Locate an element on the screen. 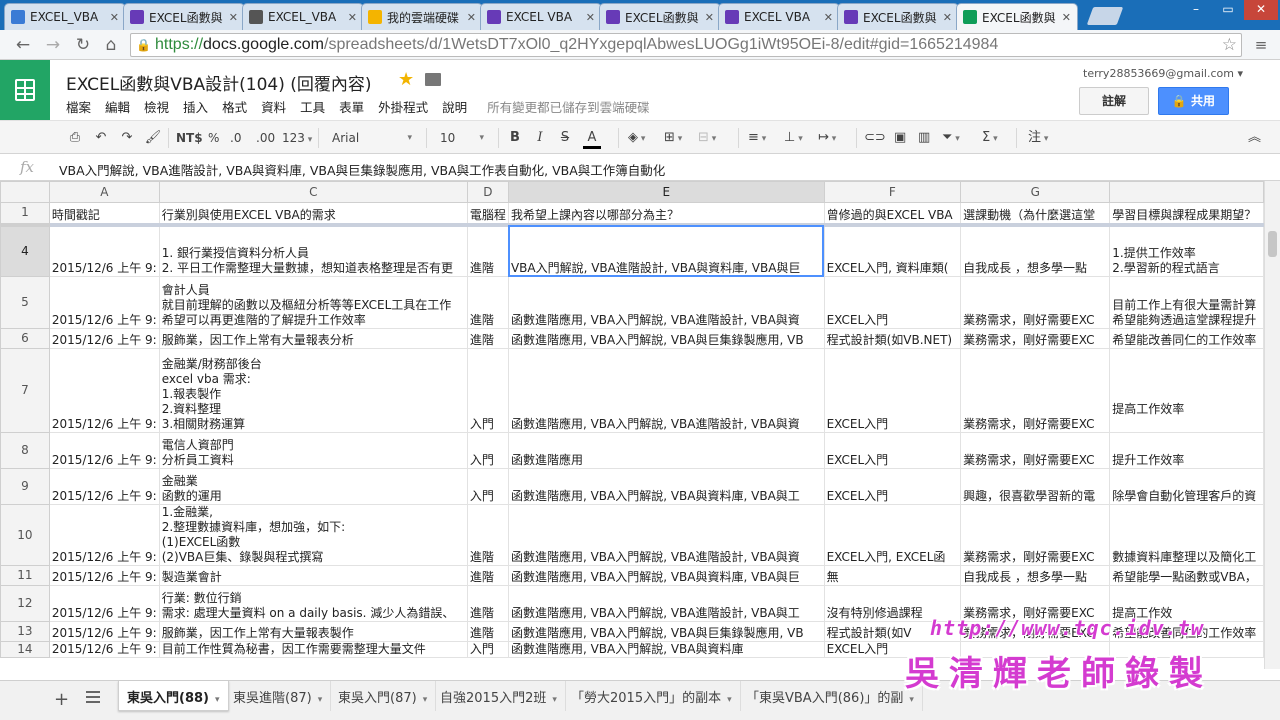  vertical-scrollbar is located at coordinates (1272, 425).